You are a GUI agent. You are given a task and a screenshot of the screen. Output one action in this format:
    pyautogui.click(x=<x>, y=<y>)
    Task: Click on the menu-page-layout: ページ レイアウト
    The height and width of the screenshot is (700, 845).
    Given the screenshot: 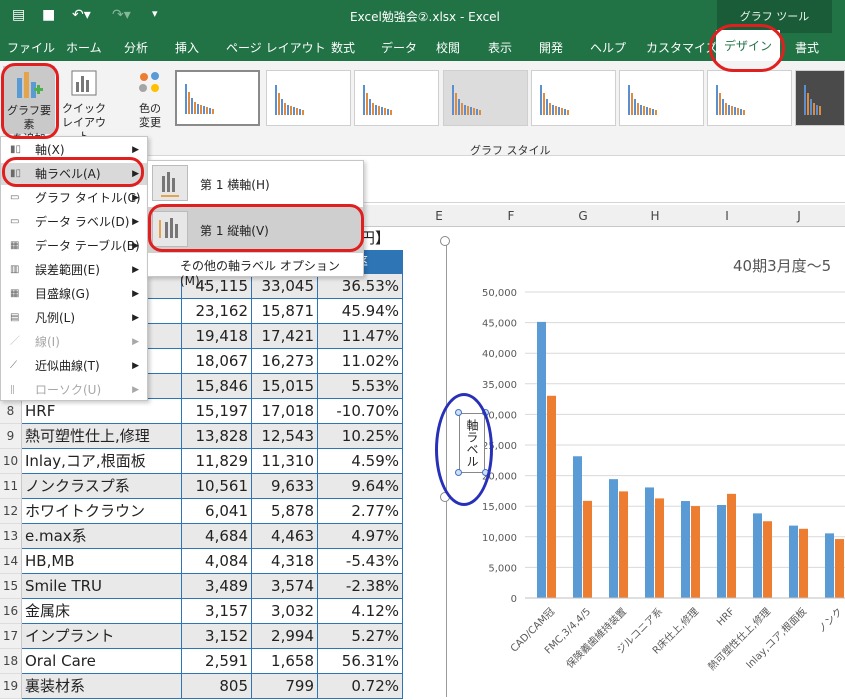 What is the action you would take?
    pyautogui.click(x=276, y=47)
    